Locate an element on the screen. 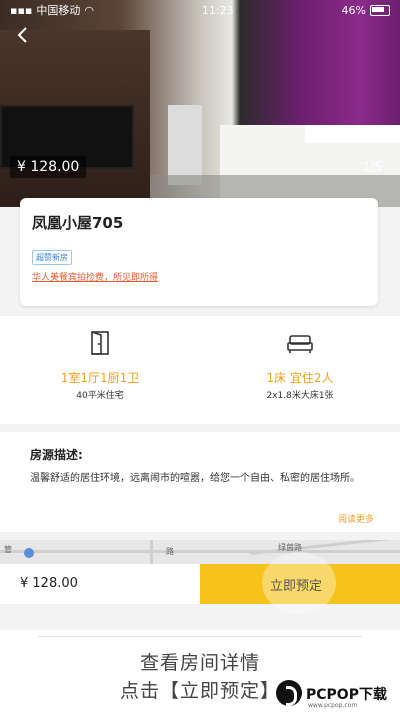 Image resolution: width=400 pixels, height=720 pixels. bed-icon is located at coordinates (300, 343).